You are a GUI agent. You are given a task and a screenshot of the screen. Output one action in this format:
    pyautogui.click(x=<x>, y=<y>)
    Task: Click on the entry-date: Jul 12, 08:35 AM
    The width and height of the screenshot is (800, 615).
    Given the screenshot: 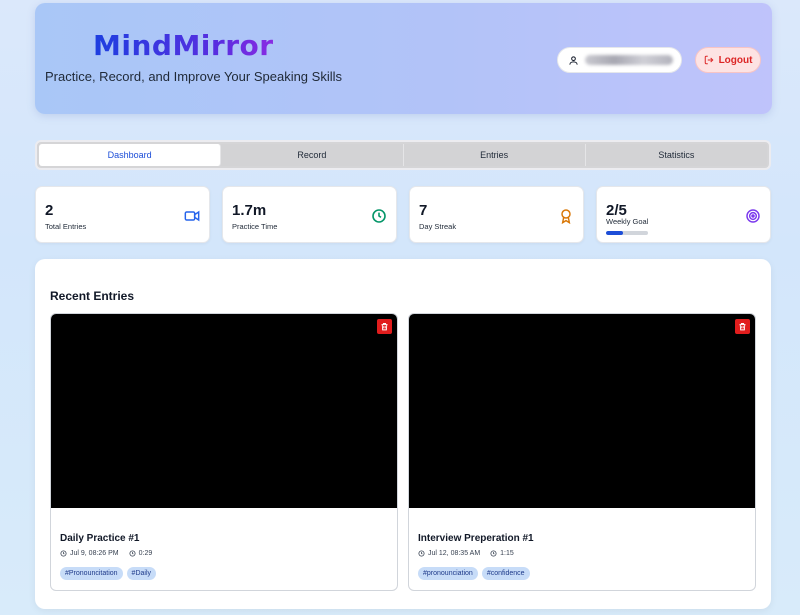 What is the action you would take?
    pyautogui.click(x=454, y=553)
    